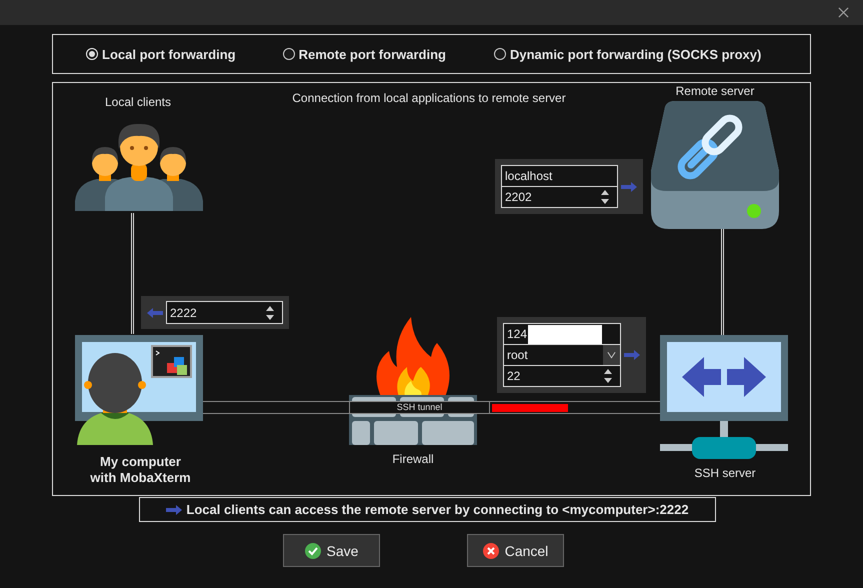 This screenshot has width=863, height=588. I want to click on port-field: 2222, so click(224, 312).